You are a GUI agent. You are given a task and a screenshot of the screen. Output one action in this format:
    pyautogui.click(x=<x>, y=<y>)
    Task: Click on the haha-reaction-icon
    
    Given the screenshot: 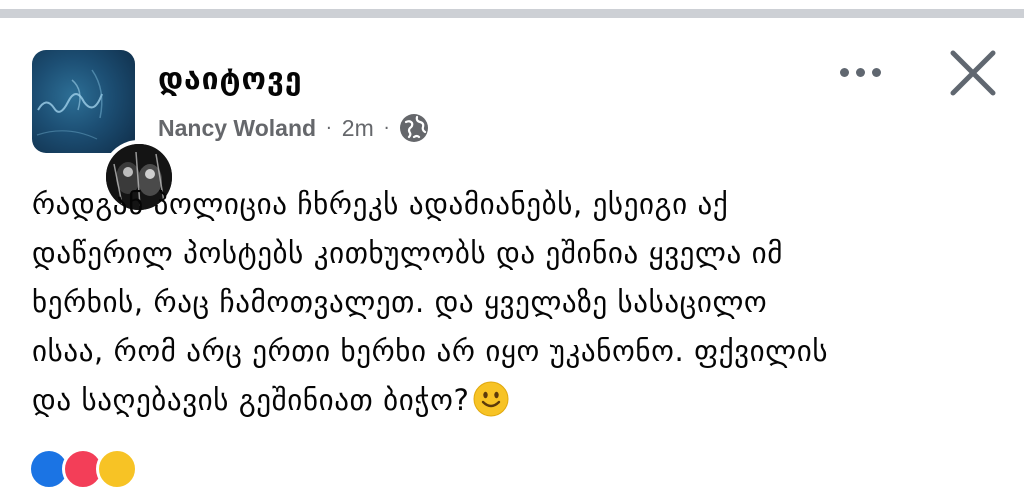 What is the action you would take?
    pyautogui.click(x=117, y=469)
    